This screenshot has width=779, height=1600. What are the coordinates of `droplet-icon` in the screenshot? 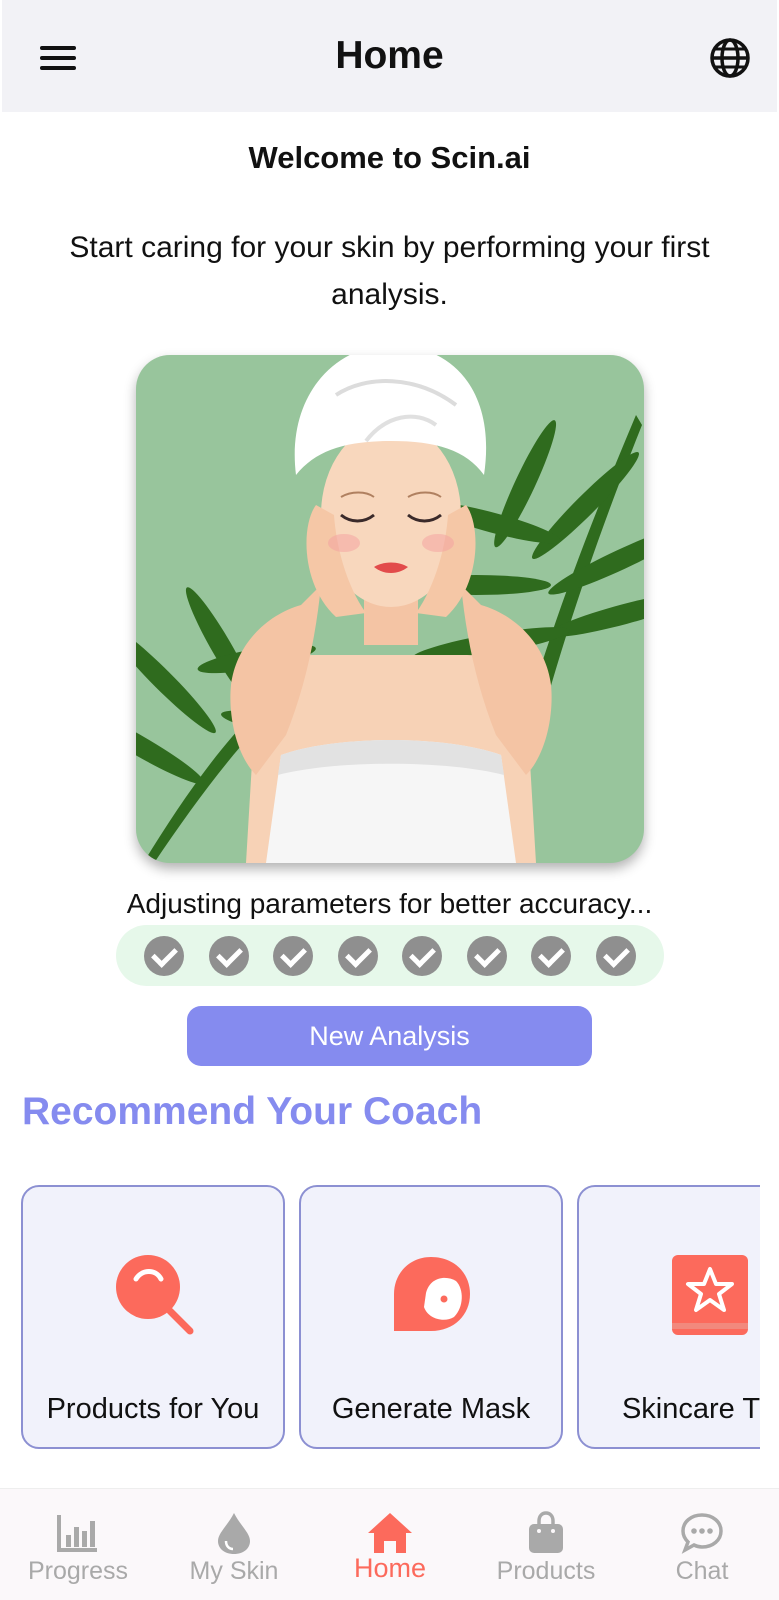 It's located at (234, 1533).